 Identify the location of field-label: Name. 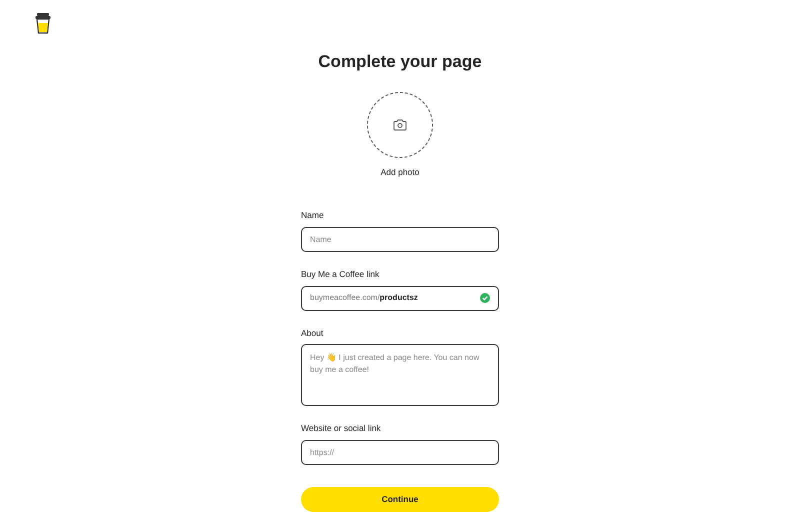
(313, 215).